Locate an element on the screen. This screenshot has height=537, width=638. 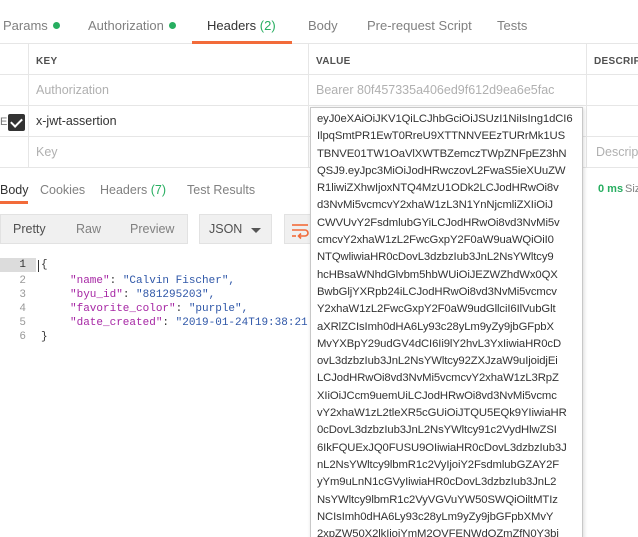
line-number: 2 is located at coordinates (22, 281).